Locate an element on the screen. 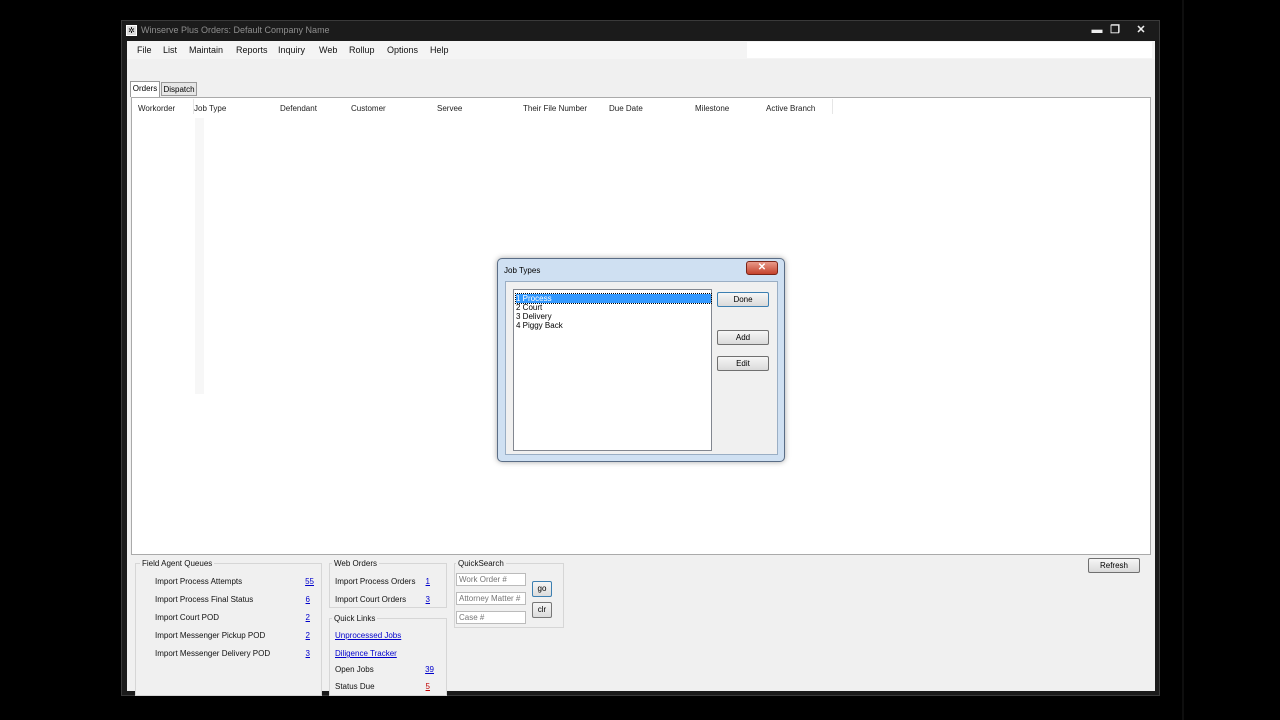 The width and height of the screenshot is (1280, 720). queue-label: Import Court POD is located at coordinates (187, 617).